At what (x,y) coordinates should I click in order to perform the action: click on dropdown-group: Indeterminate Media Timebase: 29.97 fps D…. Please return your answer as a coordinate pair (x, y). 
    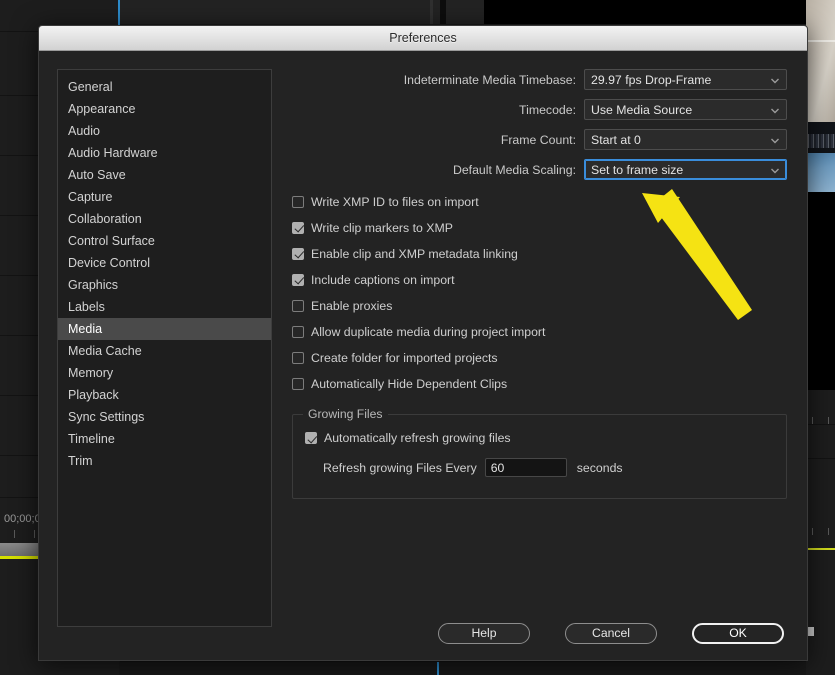
    Looking at the image, I should click on (539, 124).